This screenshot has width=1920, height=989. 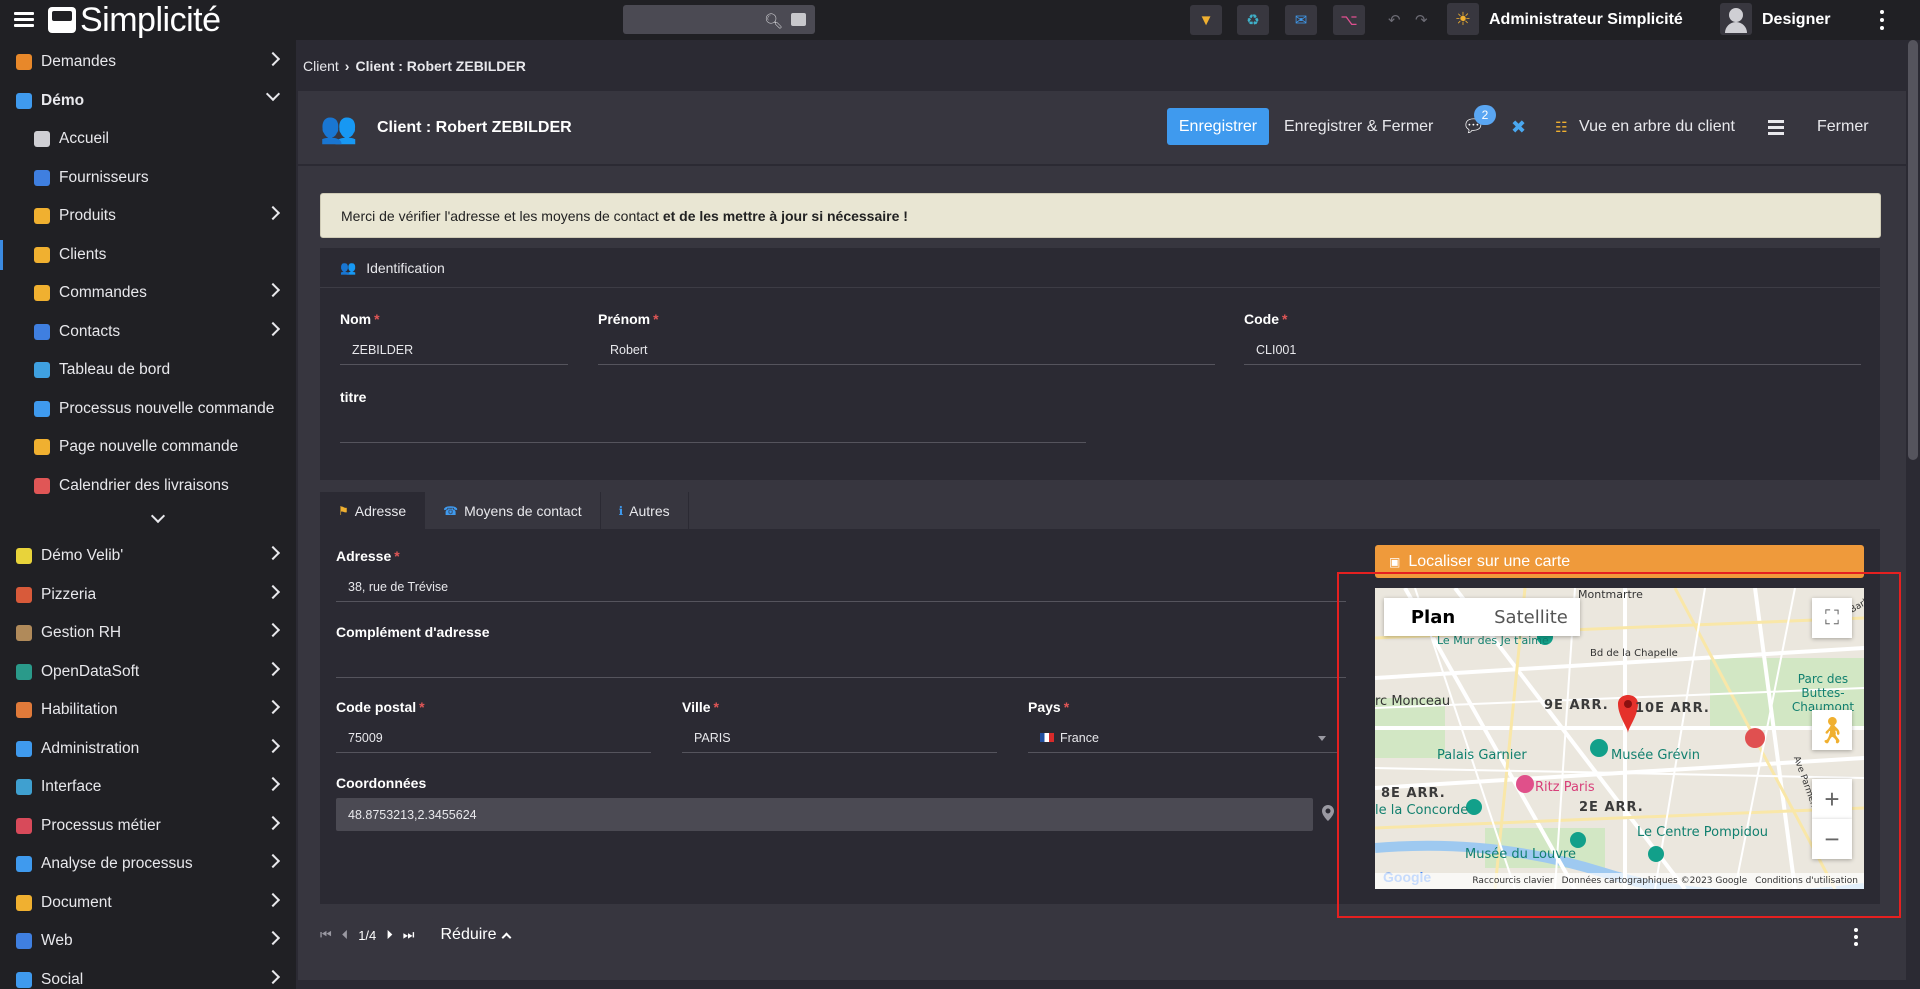 I want to click on complement-field, so click(x=841, y=663).